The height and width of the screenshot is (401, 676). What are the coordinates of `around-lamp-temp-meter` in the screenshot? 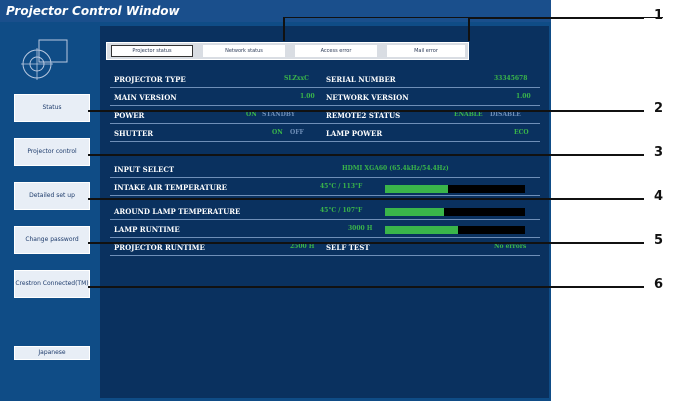 It's located at (455, 212).